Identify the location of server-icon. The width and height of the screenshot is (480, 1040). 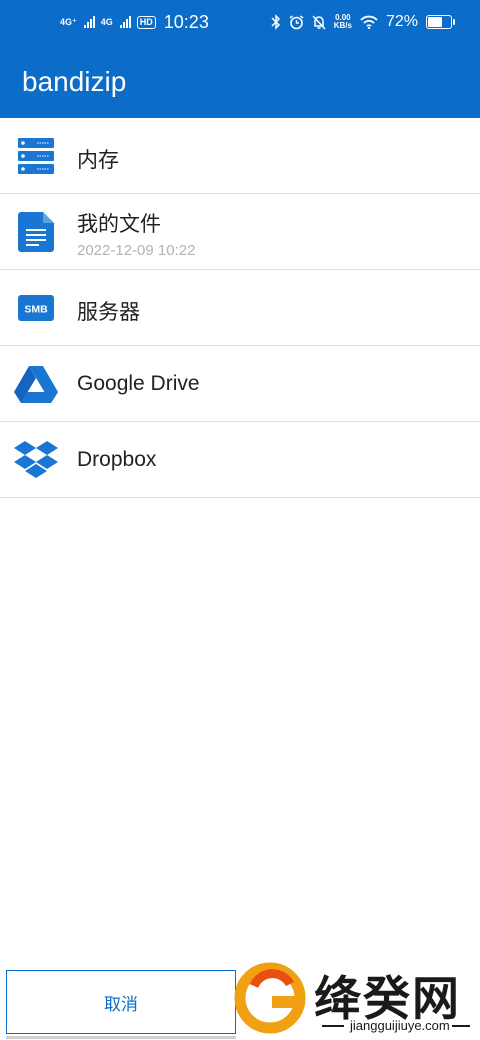
(36, 156).